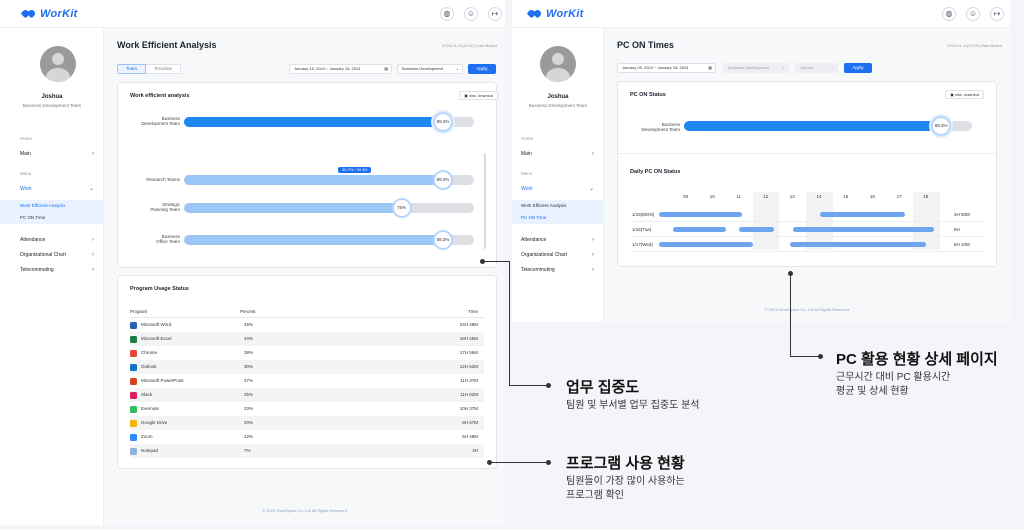  What do you see at coordinates (307, 395) in the screenshot?
I see `table-row: Slack 25% 11H 02M` at bounding box center [307, 395].